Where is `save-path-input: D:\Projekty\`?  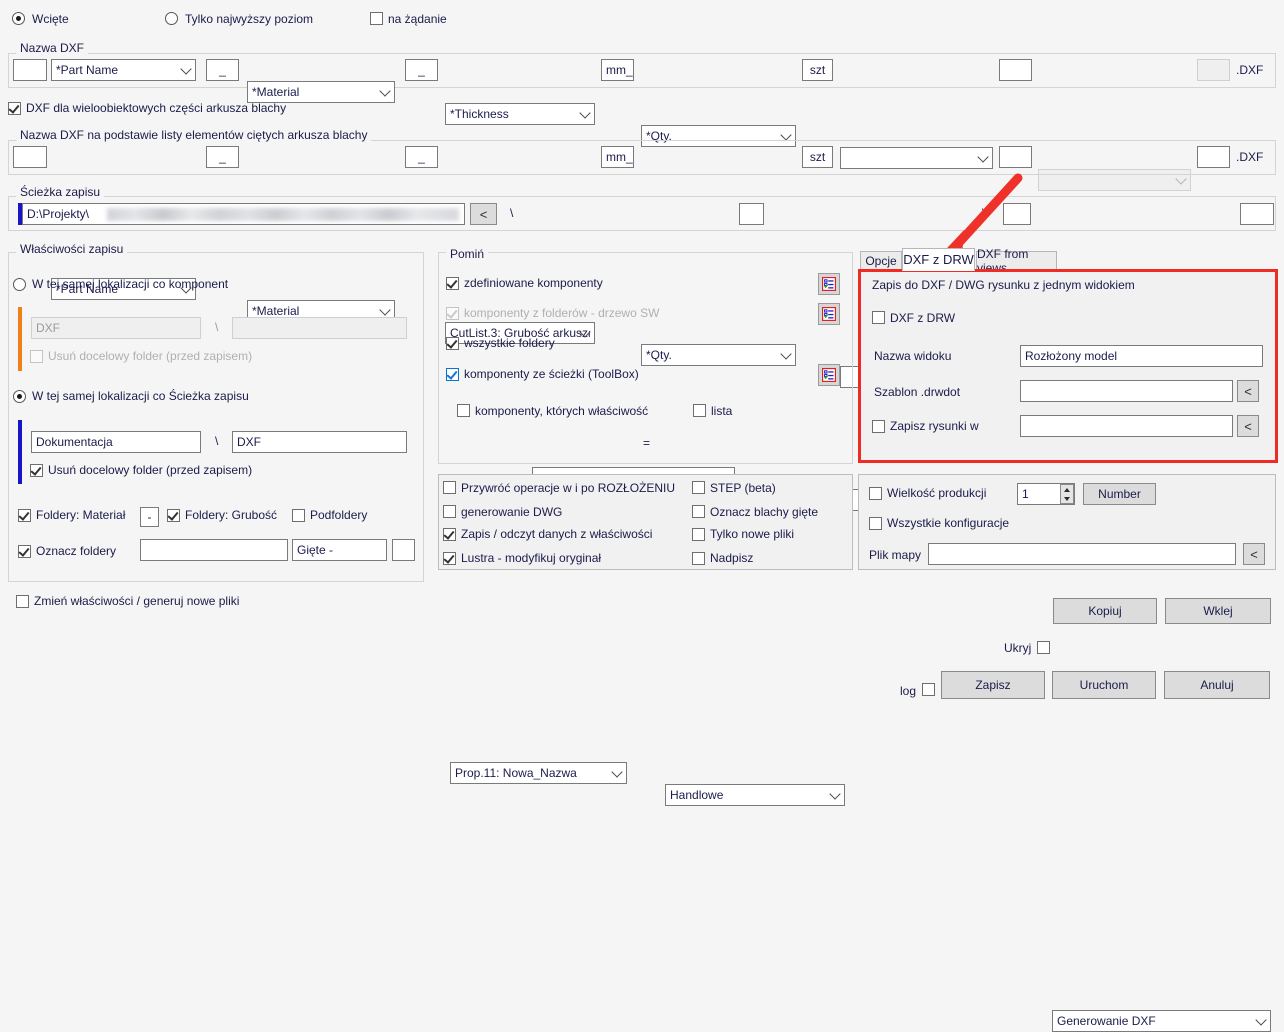
save-path-input: D:\Projekty\ is located at coordinates (243, 214).